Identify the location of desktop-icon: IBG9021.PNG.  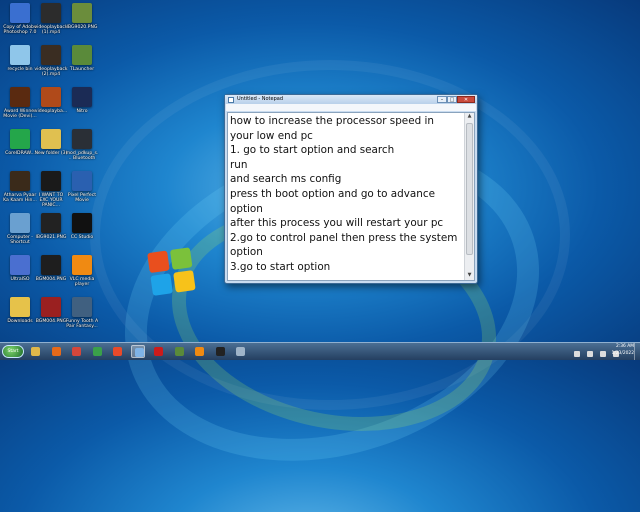
(51, 226).